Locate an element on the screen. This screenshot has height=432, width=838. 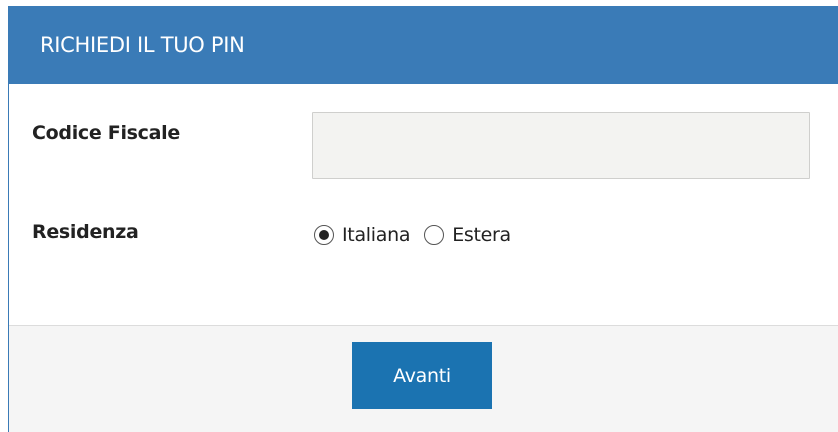
radio-italiana: Italiana is located at coordinates (362, 235).